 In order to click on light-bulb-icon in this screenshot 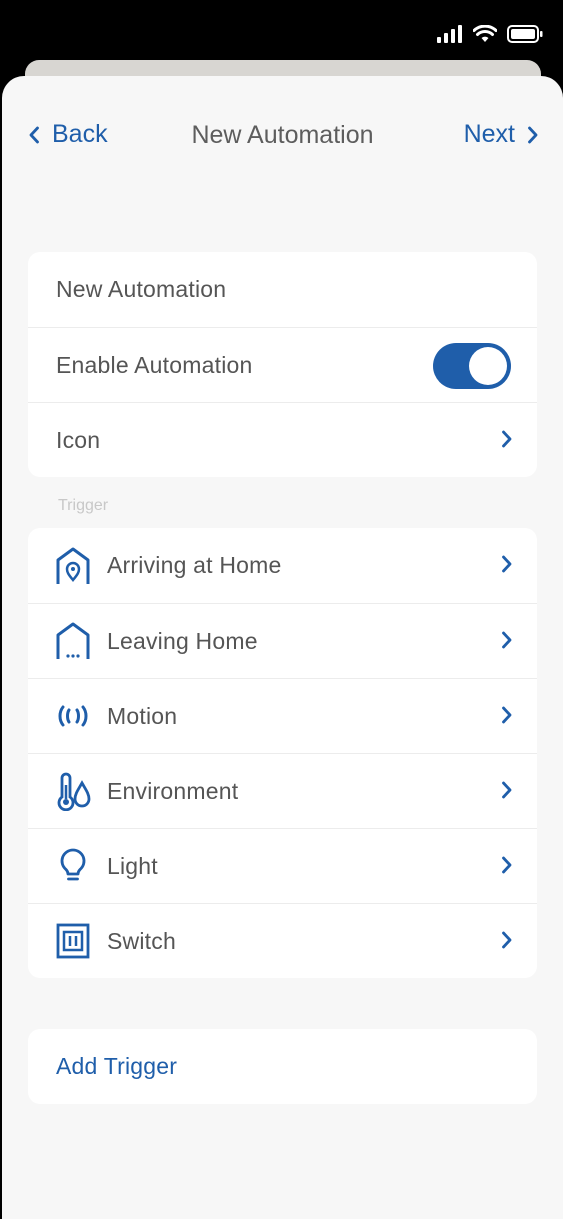, I will do `click(73, 866)`.